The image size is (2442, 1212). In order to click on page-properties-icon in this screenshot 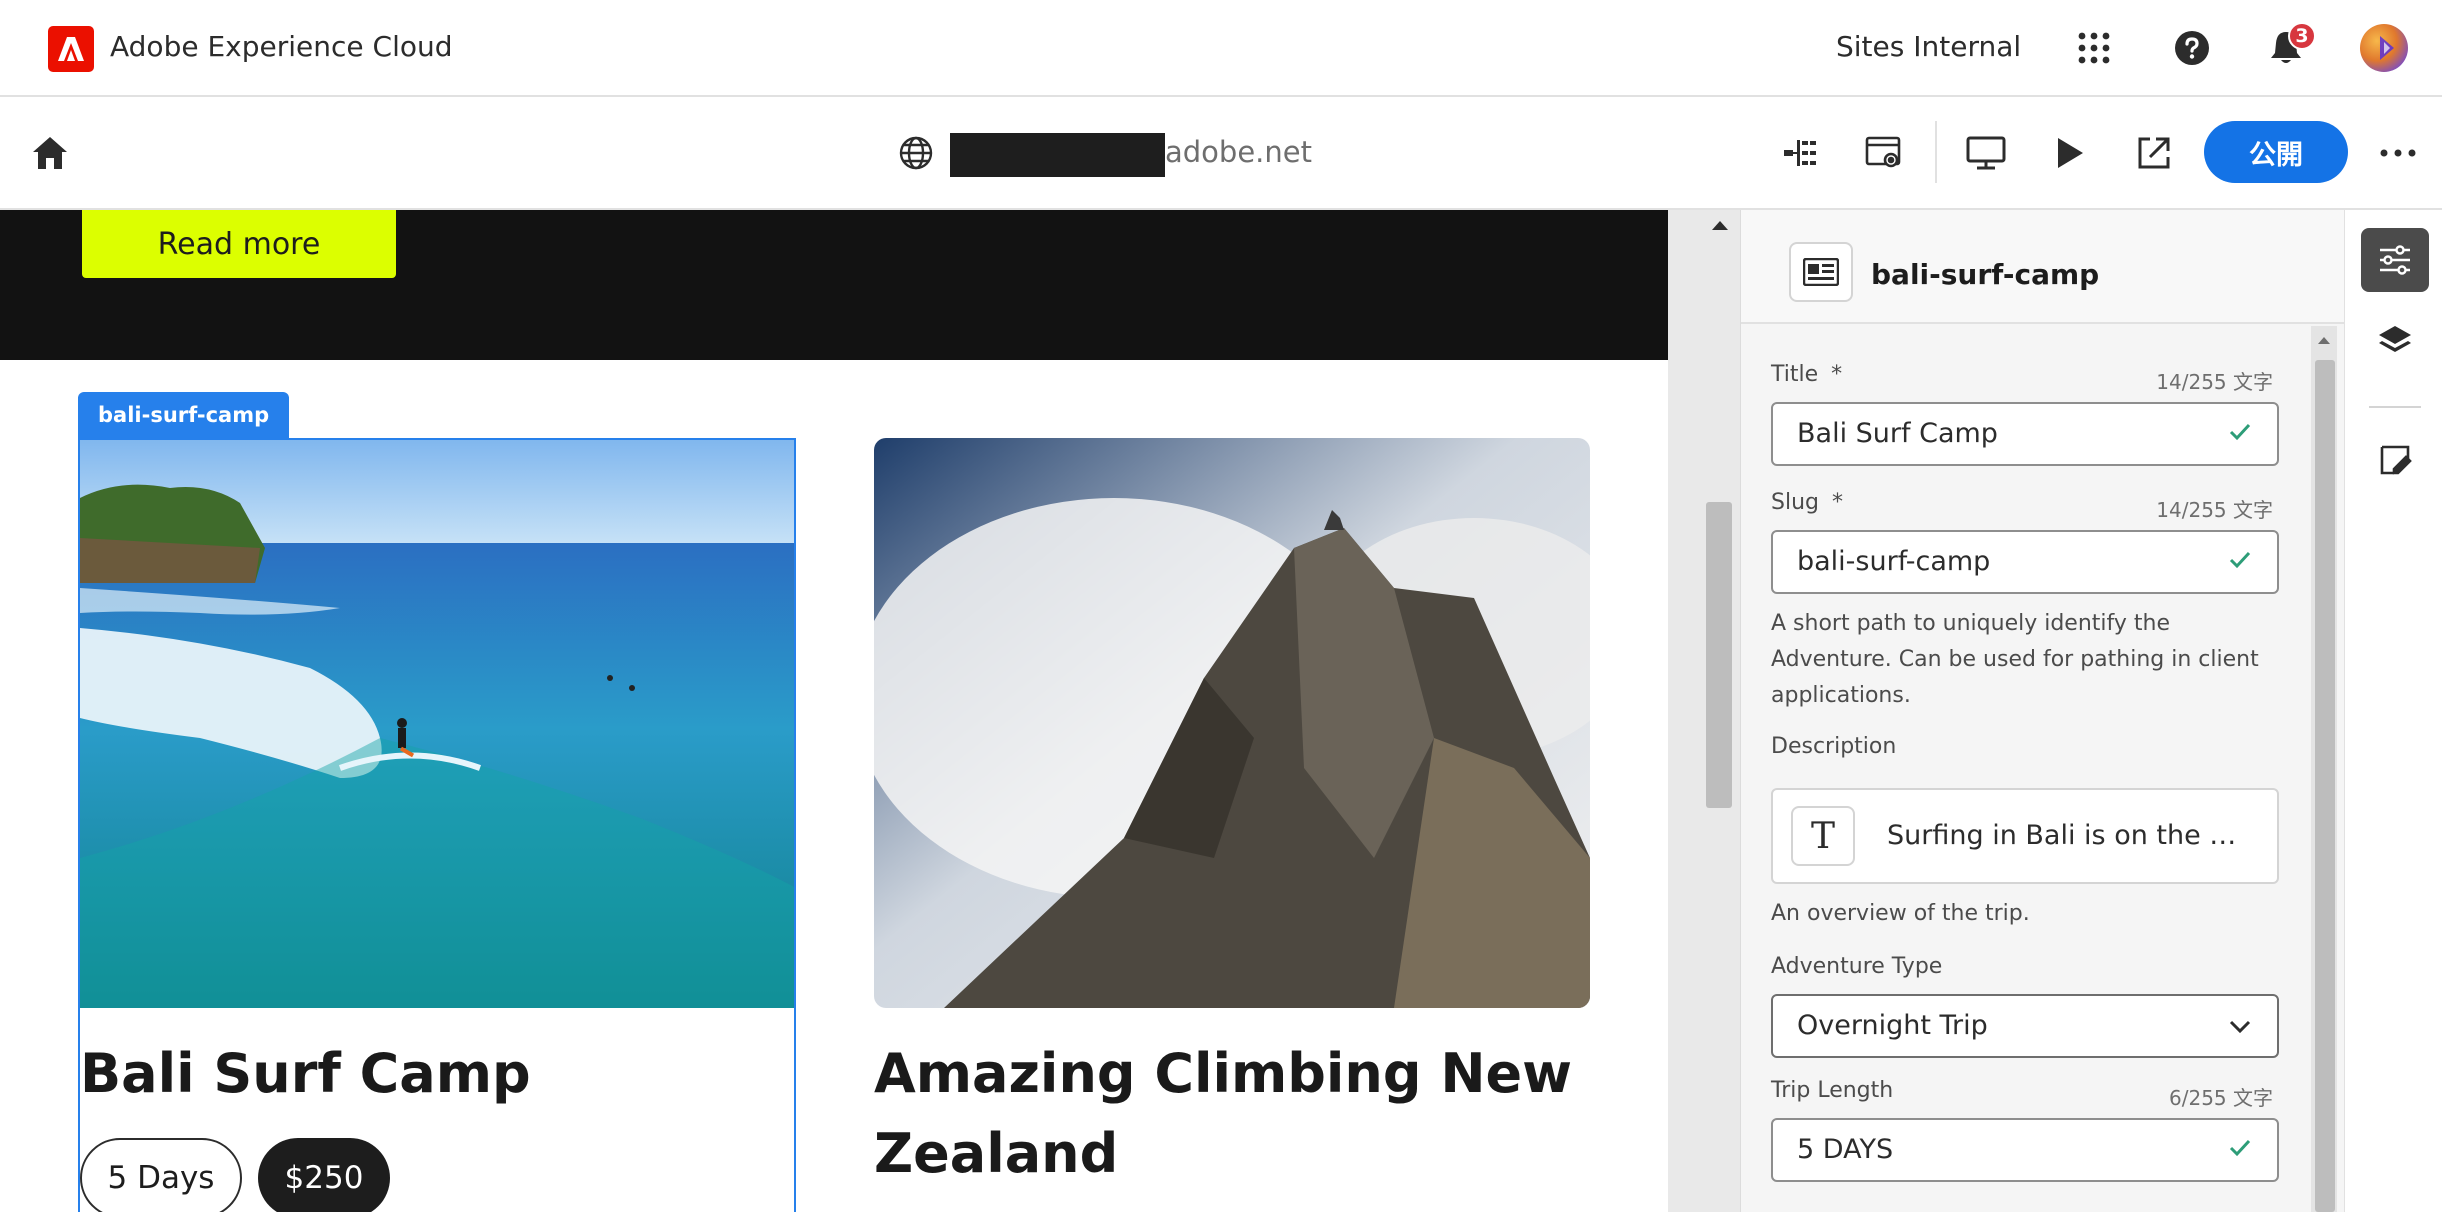, I will do `click(1884, 153)`.